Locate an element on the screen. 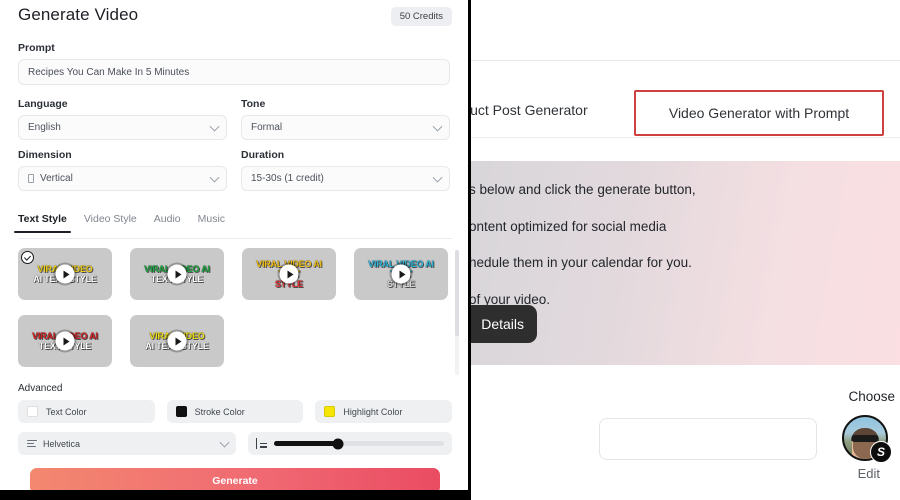  style-gallery-scrollbar is located at coordinates (457, 312).